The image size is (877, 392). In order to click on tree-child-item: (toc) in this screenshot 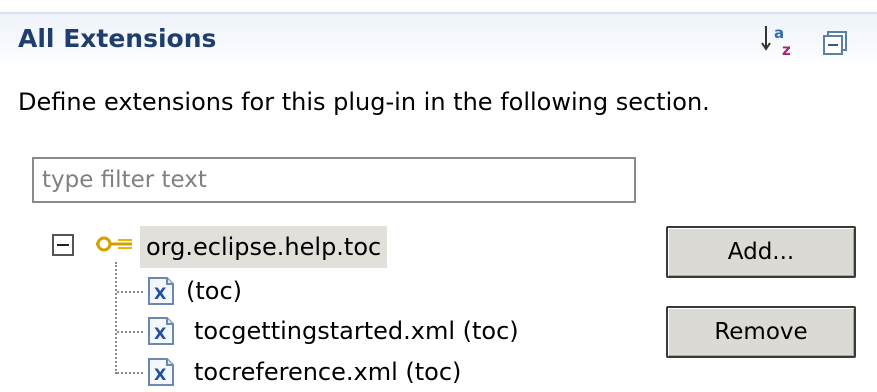, I will do `click(214, 291)`.